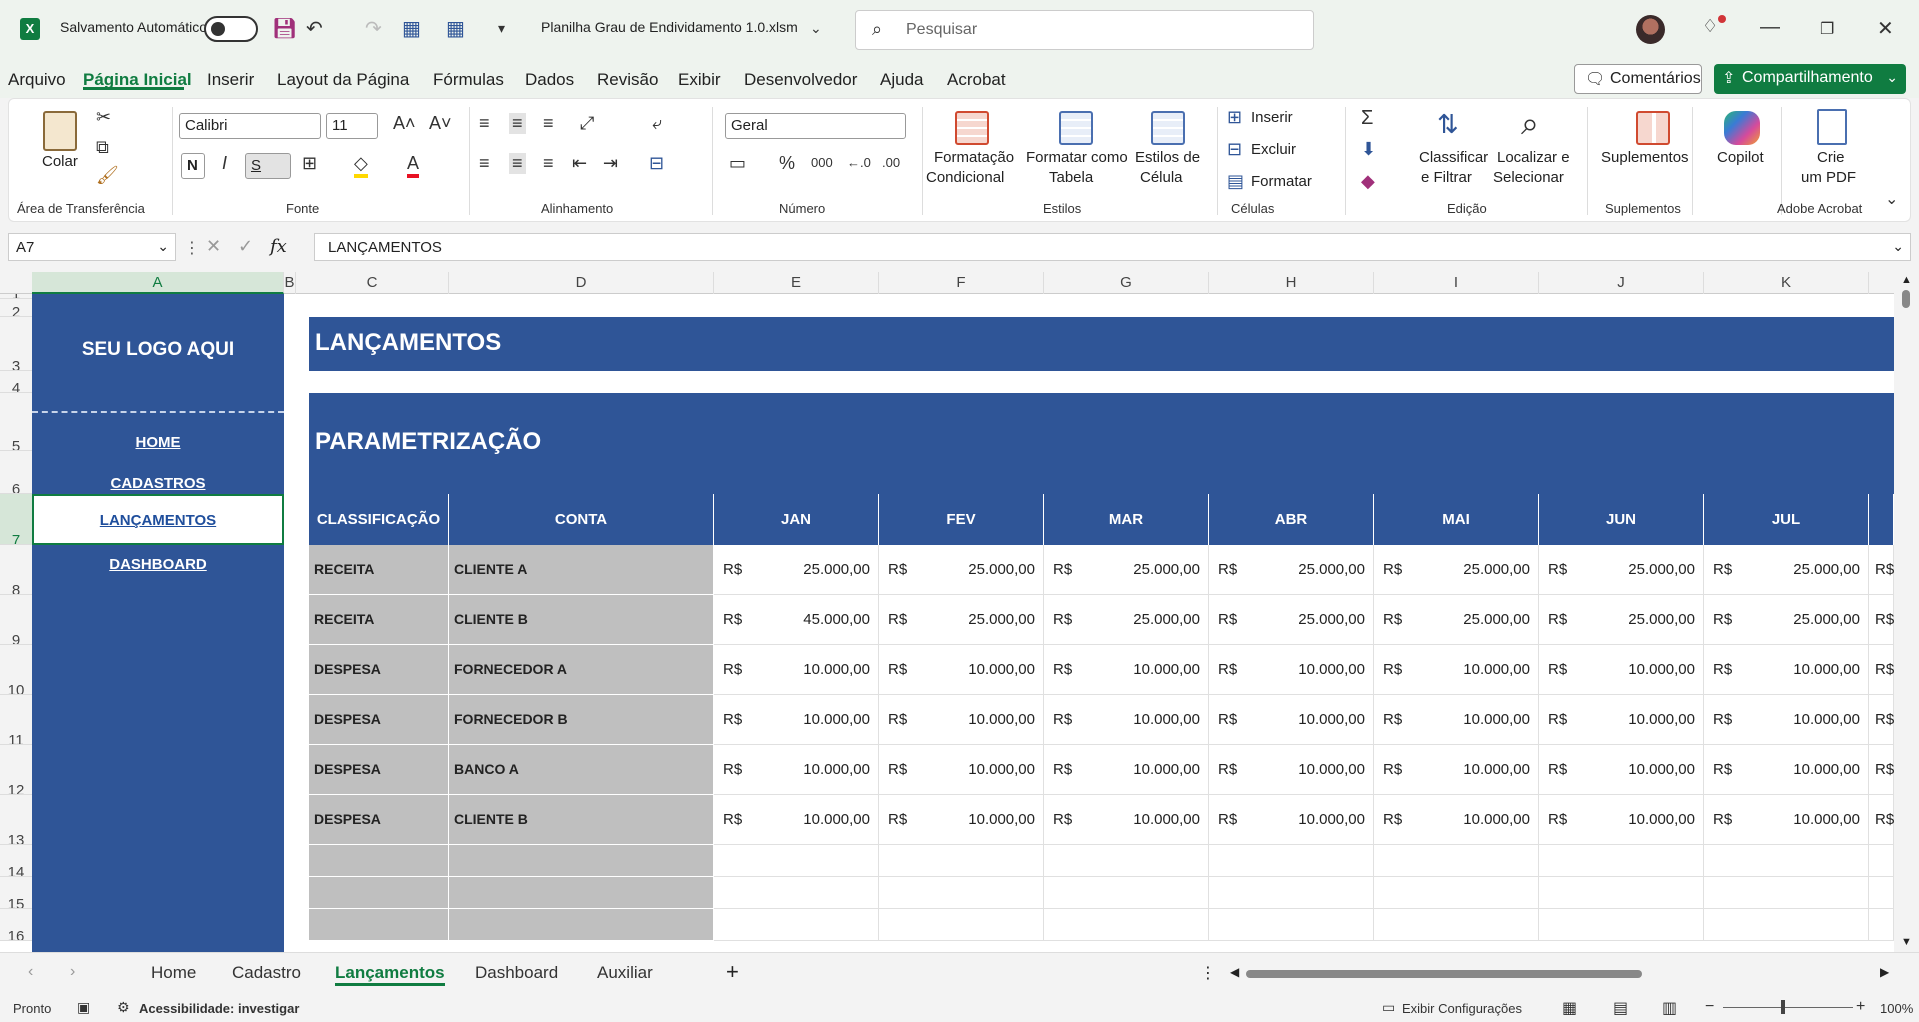  Describe the element at coordinates (581, 861) in the screenshot. I see `empty-account-cell` at that location.